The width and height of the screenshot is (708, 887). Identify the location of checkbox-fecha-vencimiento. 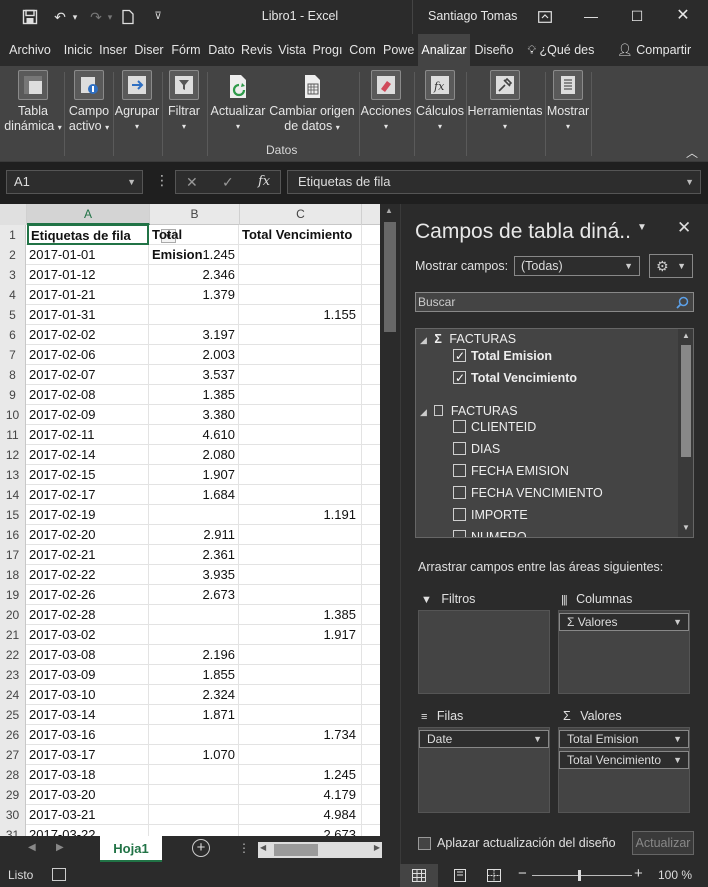
(459, 492).